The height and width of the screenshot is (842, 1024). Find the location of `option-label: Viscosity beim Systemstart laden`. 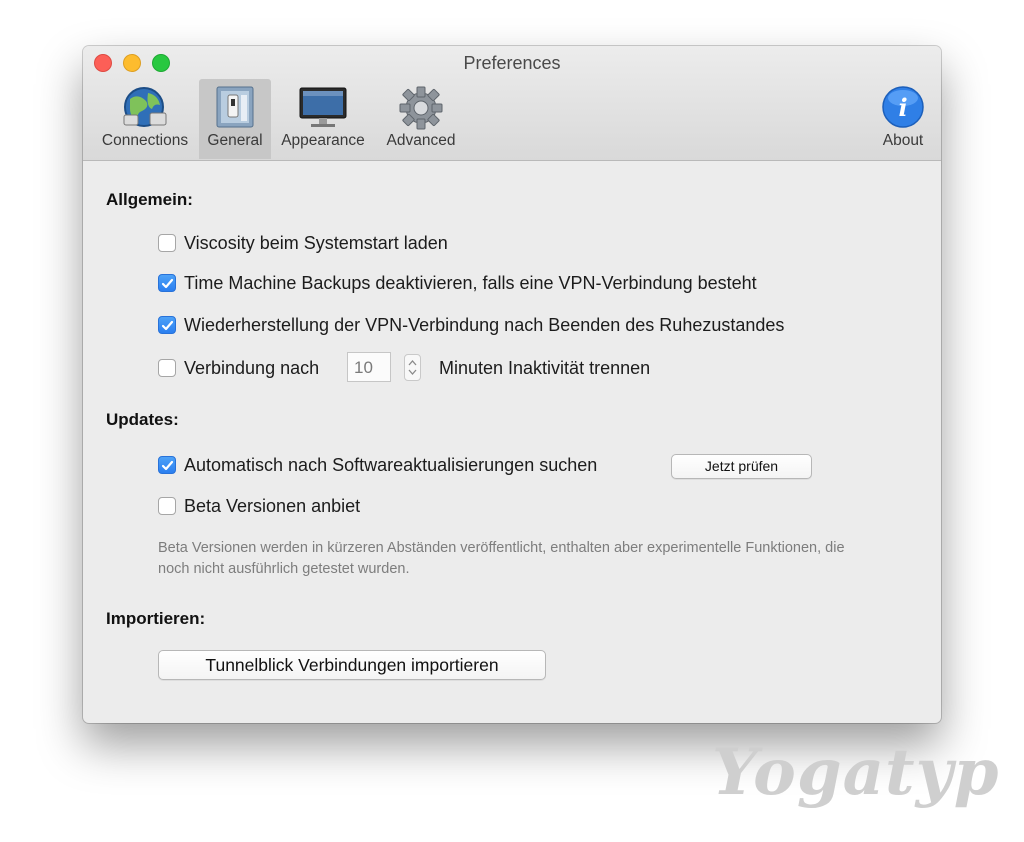

option-label: Viscosity beim Systemstart laden is located at coordinates (316, 243).